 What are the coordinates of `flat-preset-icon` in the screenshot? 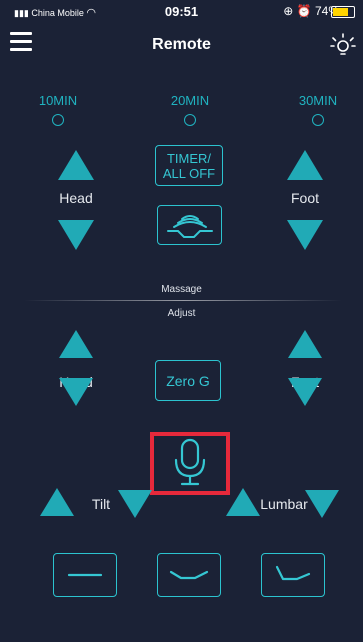 It's located at (85, 575).